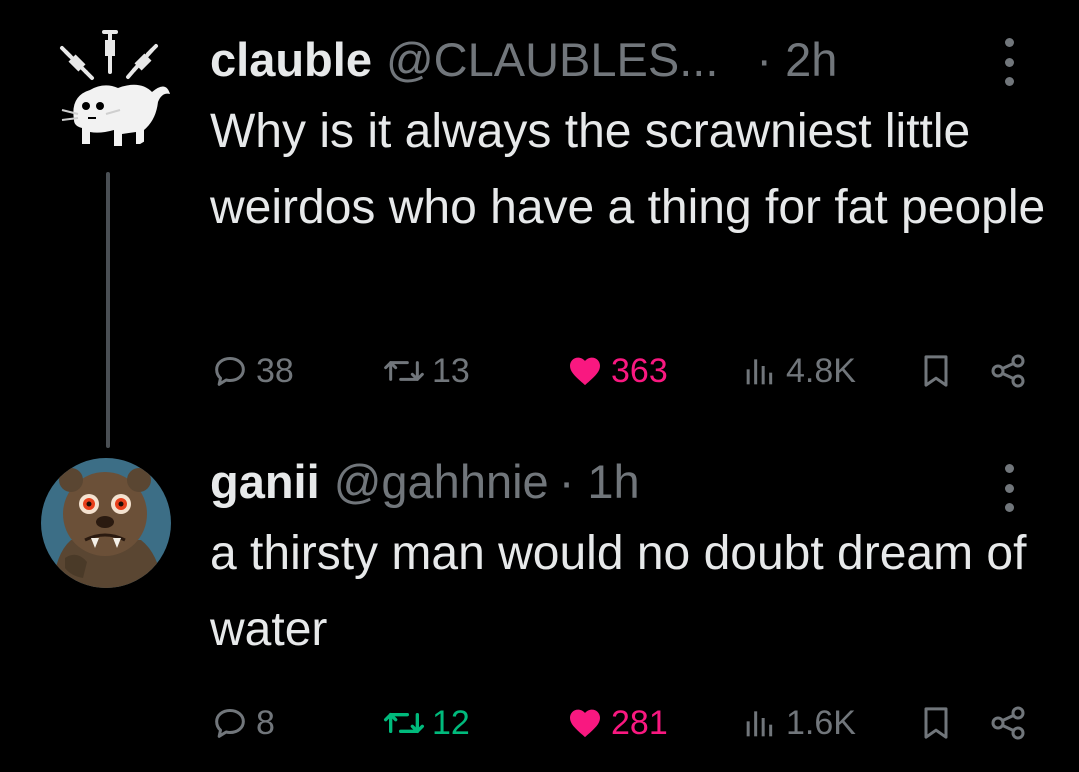 The image size is (1079, 772). I want to click on thread-connector-line, so click(108, 310).